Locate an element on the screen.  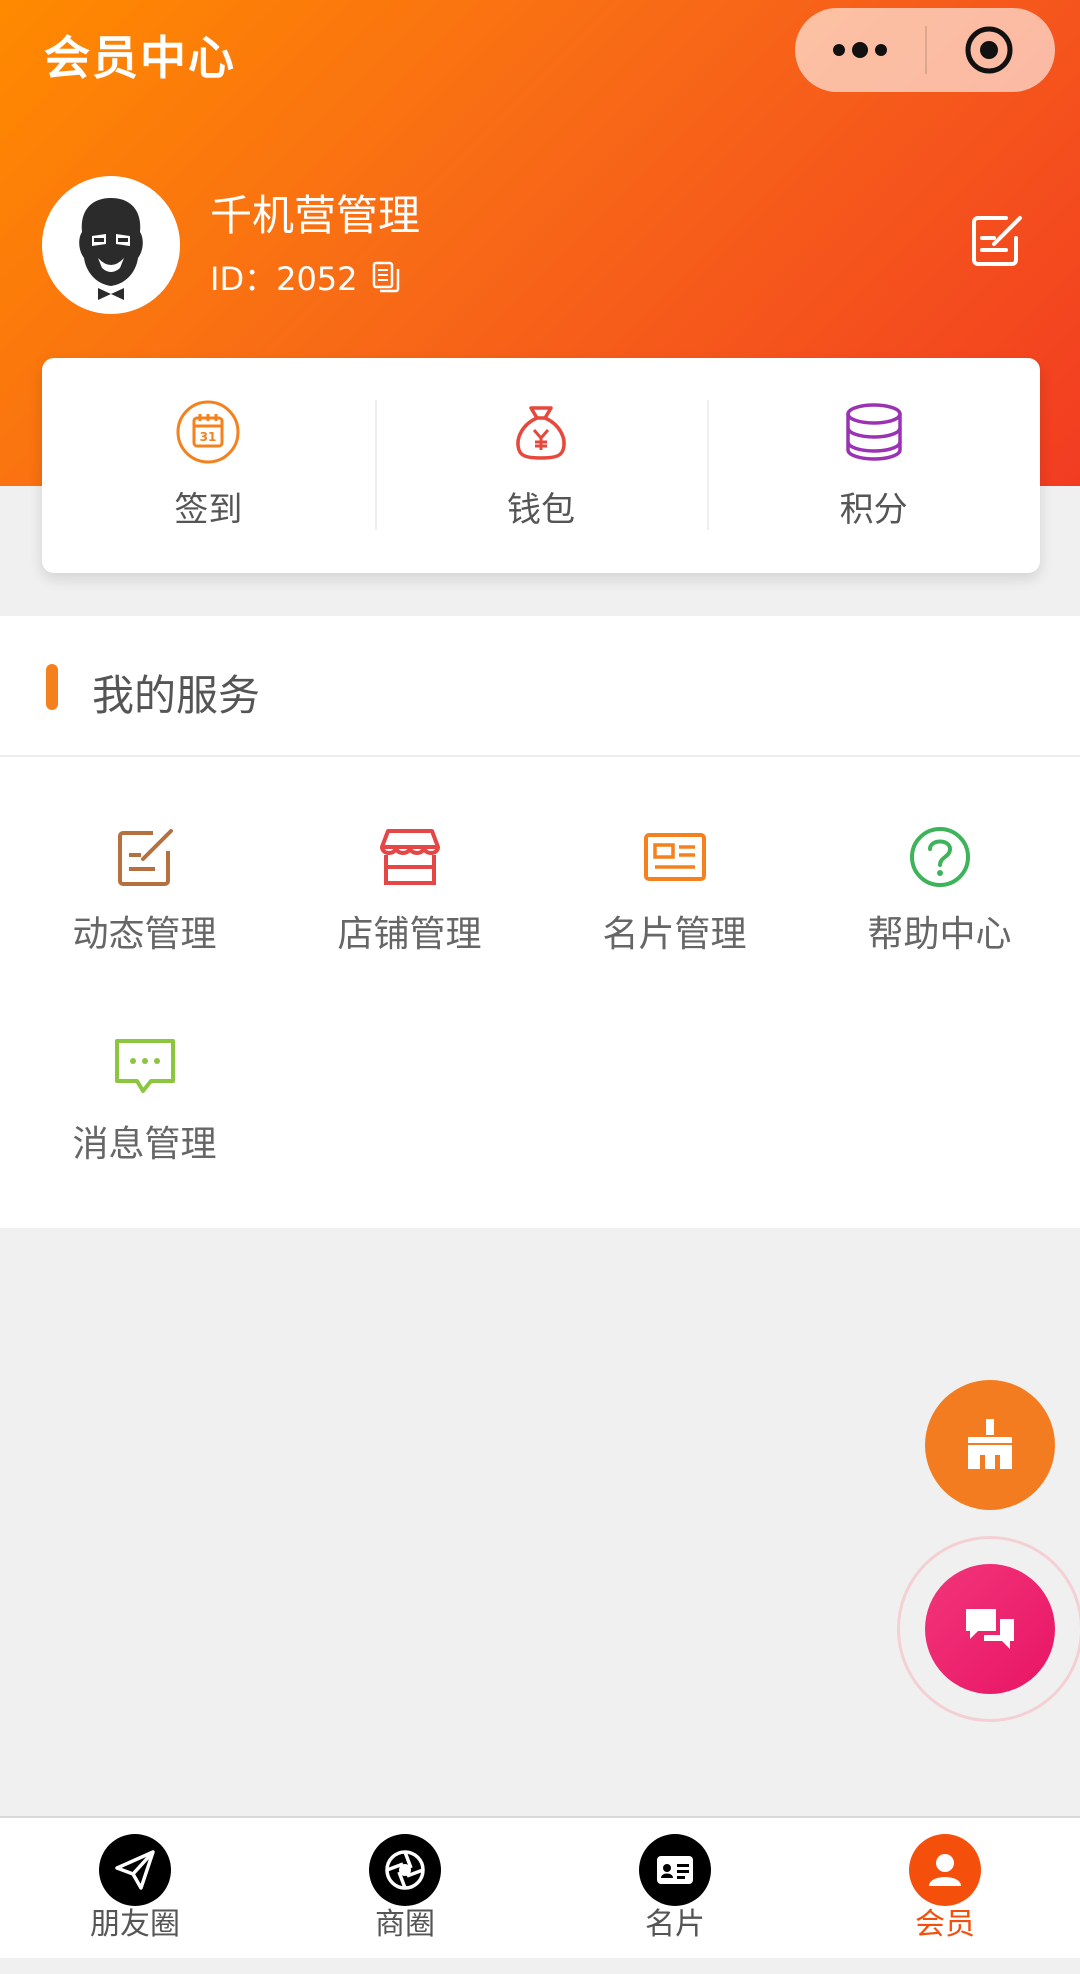
svg-text: 31 is located at coordinates (208, 437).